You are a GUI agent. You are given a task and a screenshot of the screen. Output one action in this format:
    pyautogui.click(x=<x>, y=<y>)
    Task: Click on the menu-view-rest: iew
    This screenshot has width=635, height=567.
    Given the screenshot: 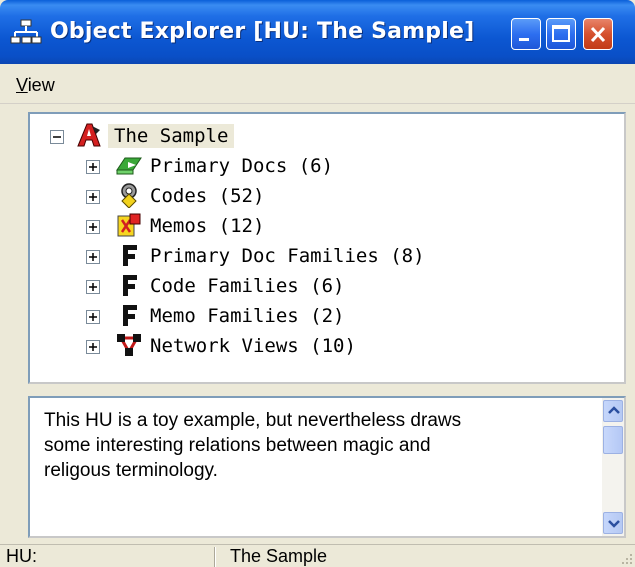 What is the action you would take?
    pyautogui.click(x=41, y=85)
    